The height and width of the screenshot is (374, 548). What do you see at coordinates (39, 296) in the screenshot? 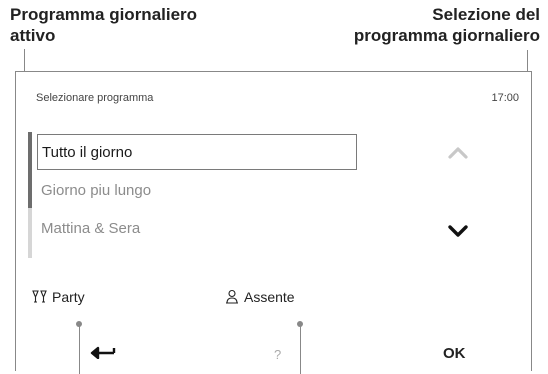
I see `glasses-icon` at bounding box center [39, 296].